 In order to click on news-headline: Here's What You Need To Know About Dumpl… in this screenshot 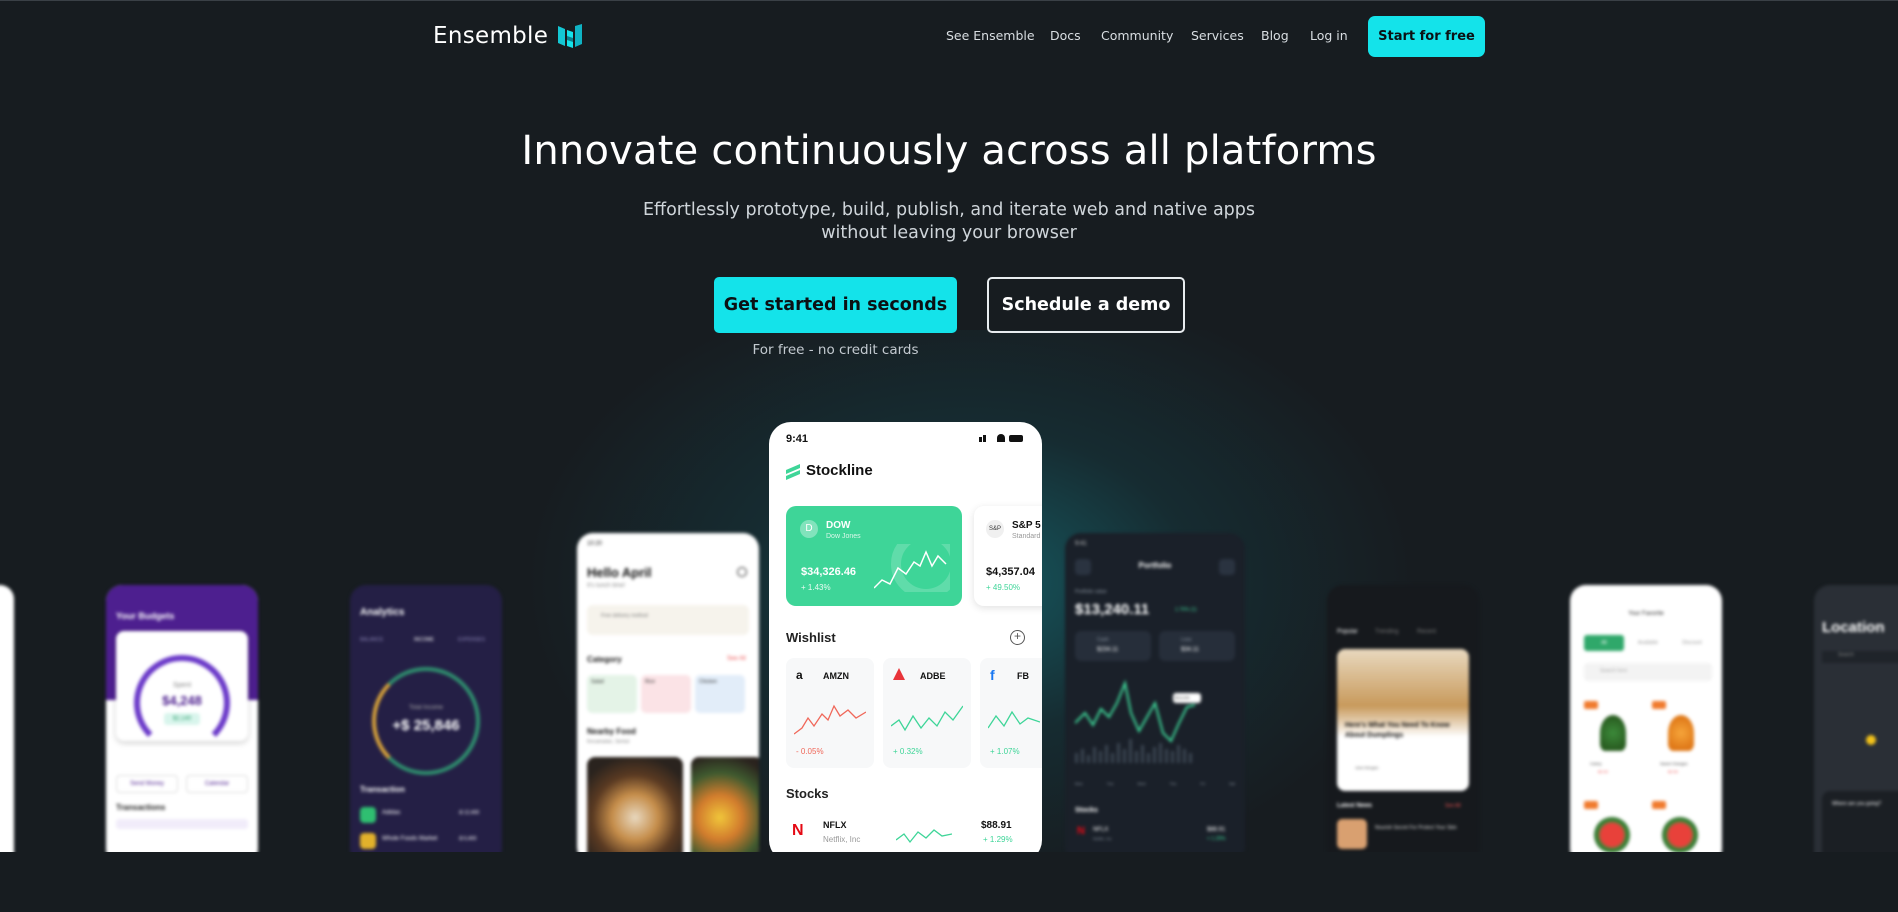, I will do `click(1397, 730)`.